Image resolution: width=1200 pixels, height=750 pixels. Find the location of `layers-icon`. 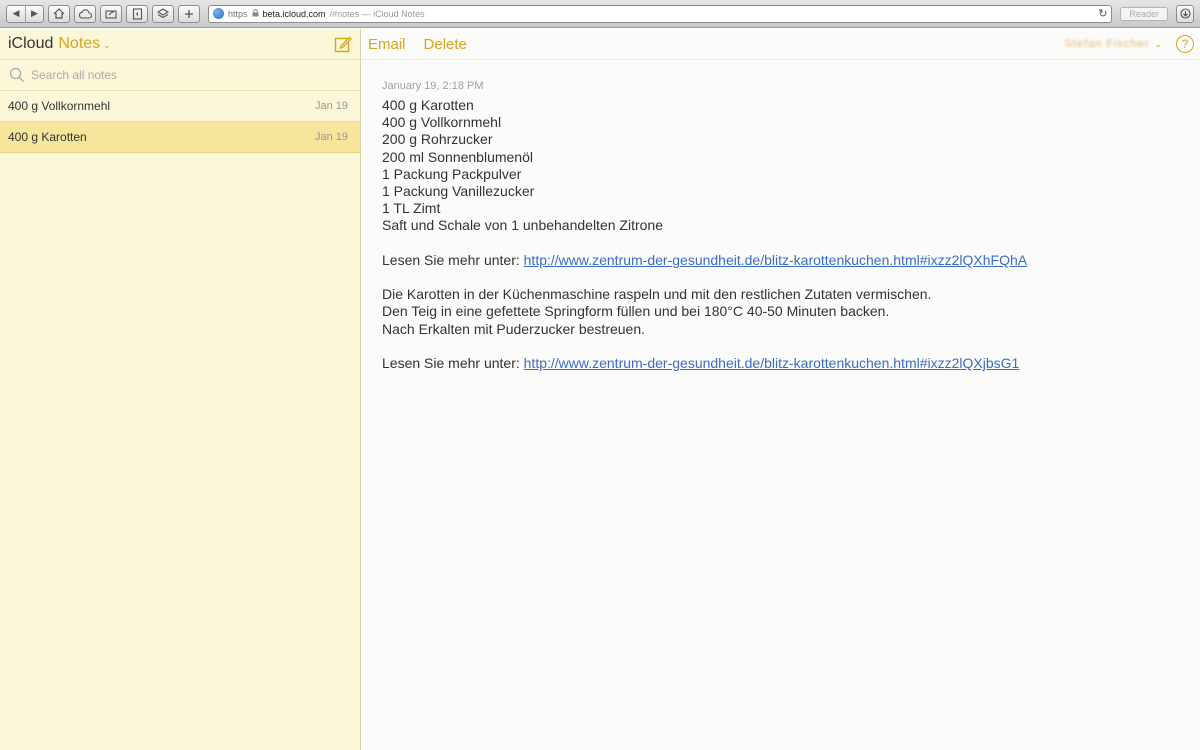

layers-icon is located at coordinates (163, 13).